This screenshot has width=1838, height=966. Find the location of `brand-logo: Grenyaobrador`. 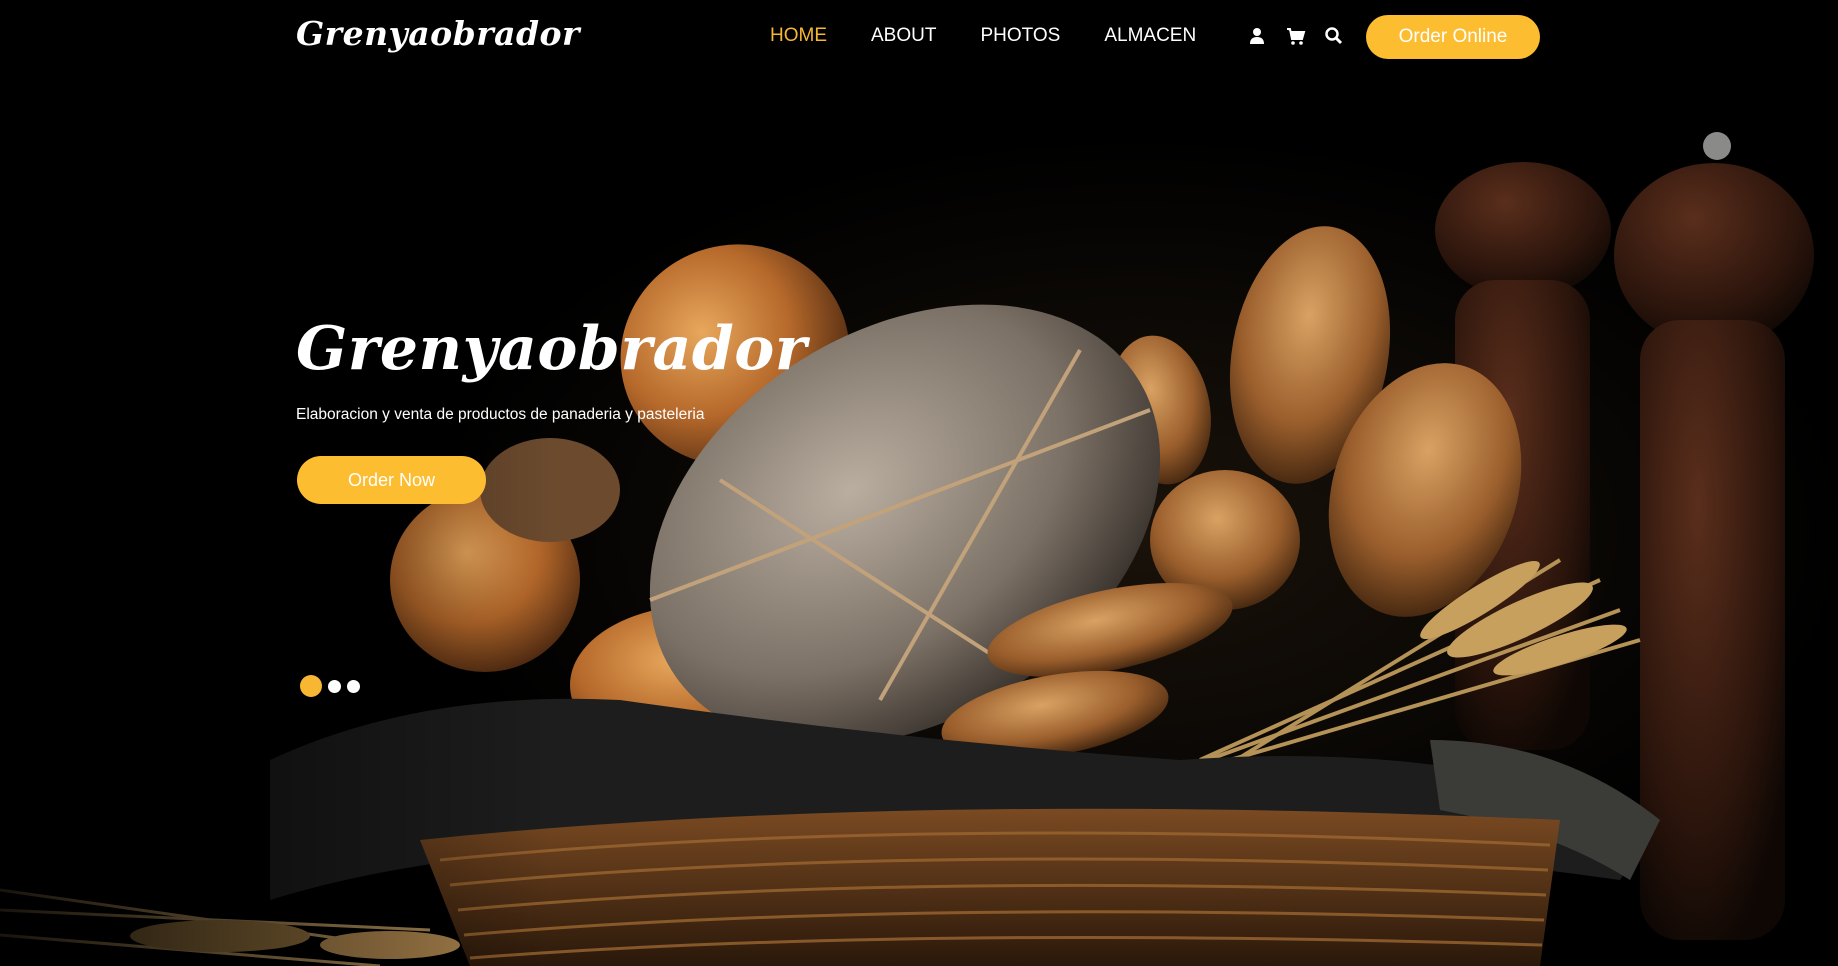

brand-logo: Grenyaobrador is located at coordinates (438, 33).